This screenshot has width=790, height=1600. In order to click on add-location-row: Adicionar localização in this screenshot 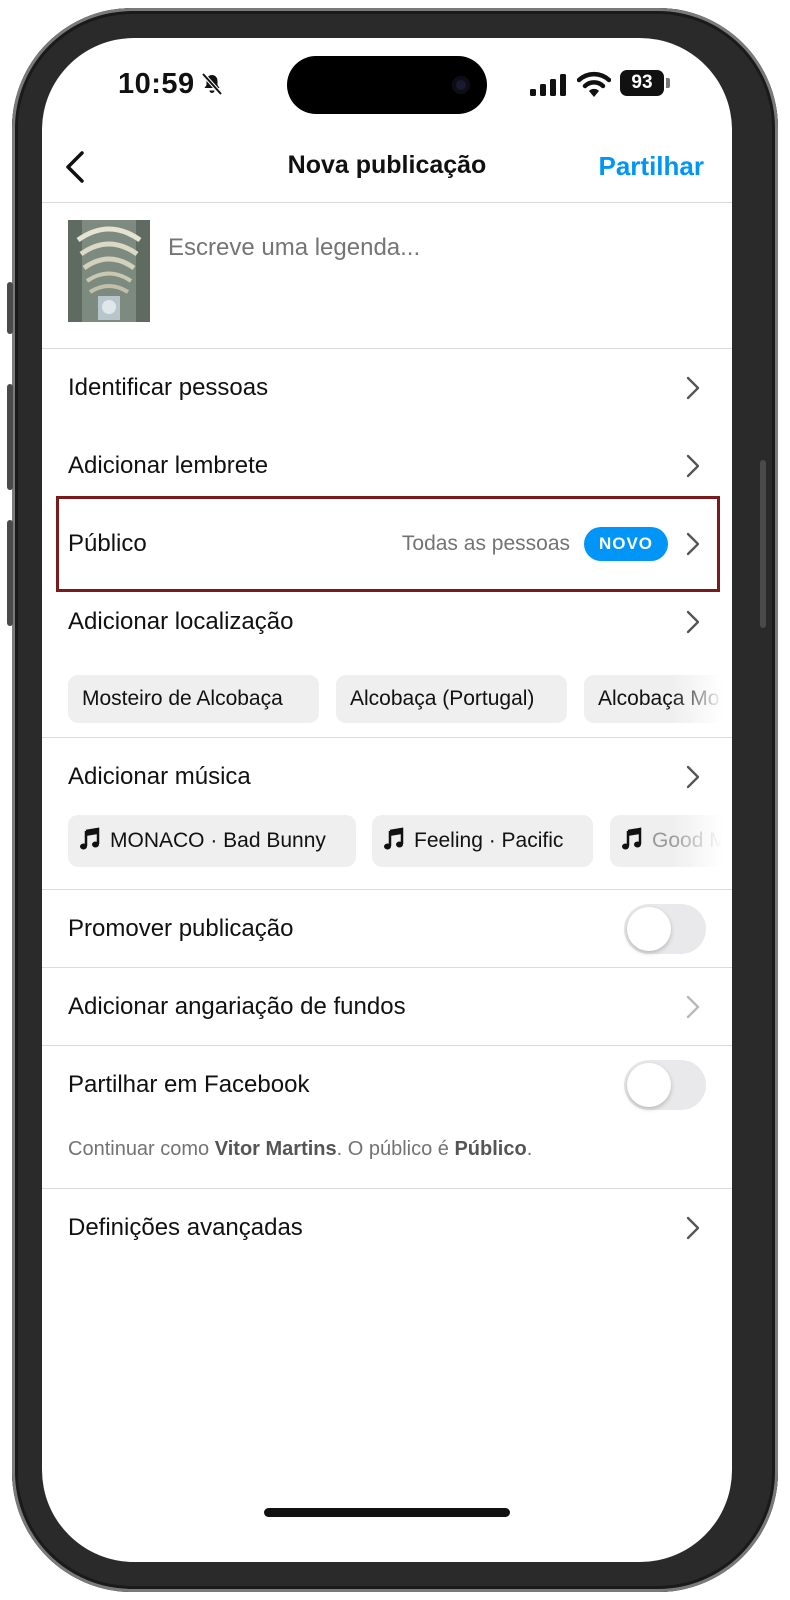, I will do `click(387, 622)`.